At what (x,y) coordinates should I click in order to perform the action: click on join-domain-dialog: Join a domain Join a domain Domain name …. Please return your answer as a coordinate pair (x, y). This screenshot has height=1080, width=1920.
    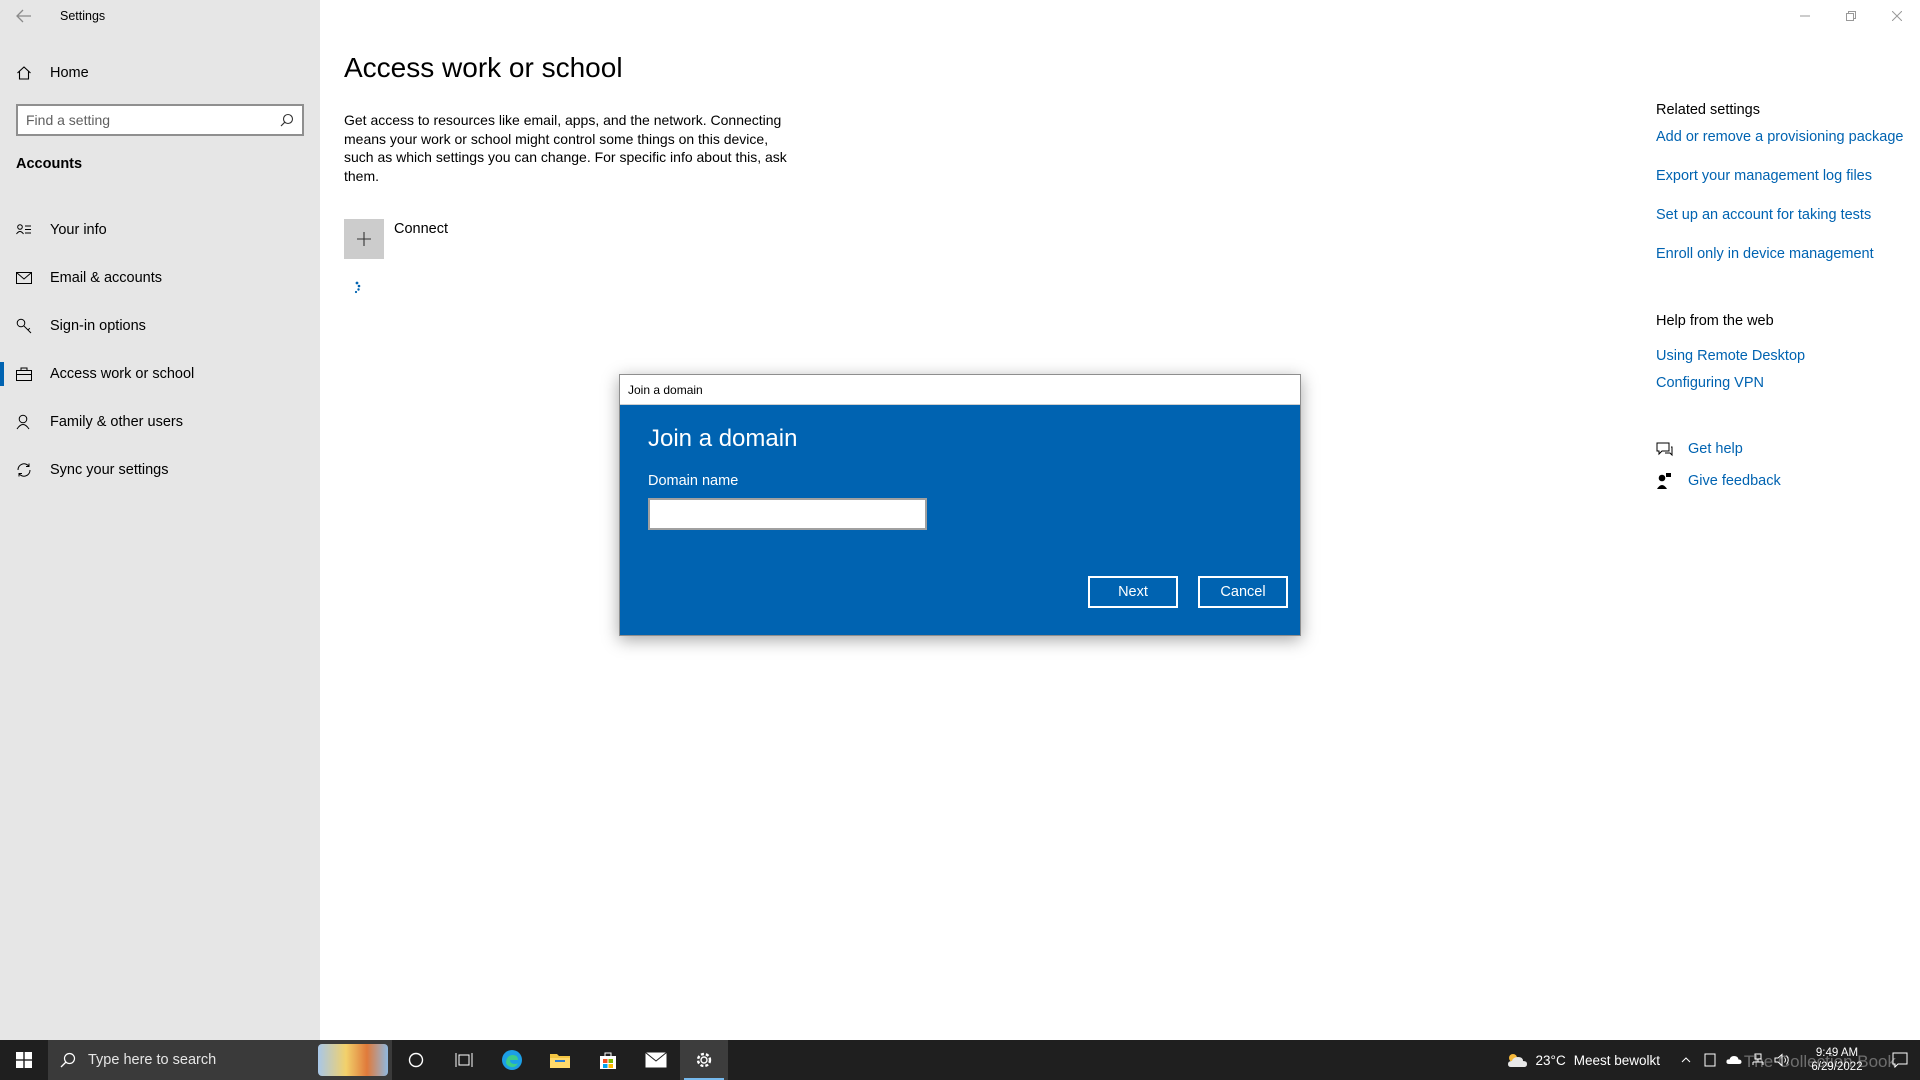
    Looking at the image, I should click on (960, 505).